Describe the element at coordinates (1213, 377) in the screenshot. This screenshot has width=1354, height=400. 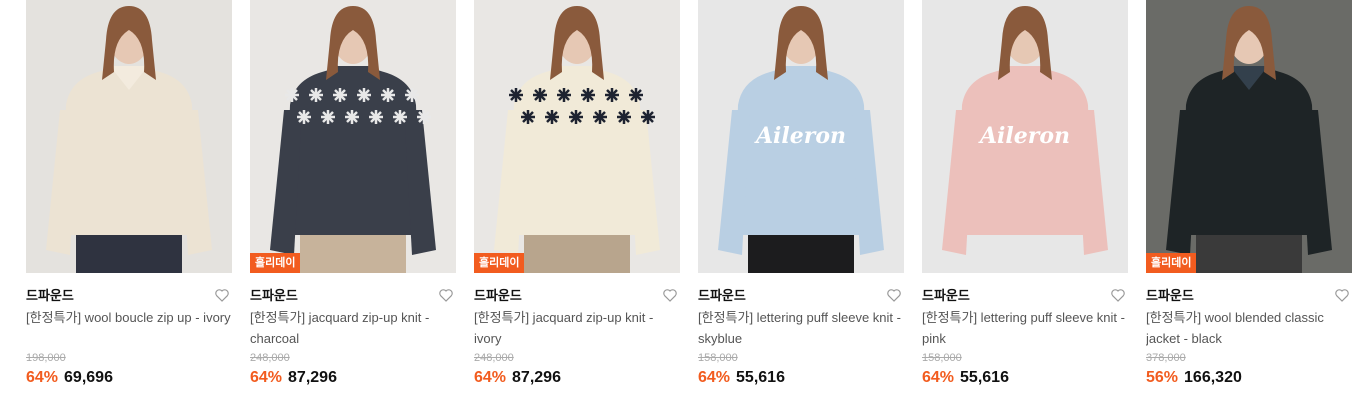
I see `sale-price: 166,320` at that location.